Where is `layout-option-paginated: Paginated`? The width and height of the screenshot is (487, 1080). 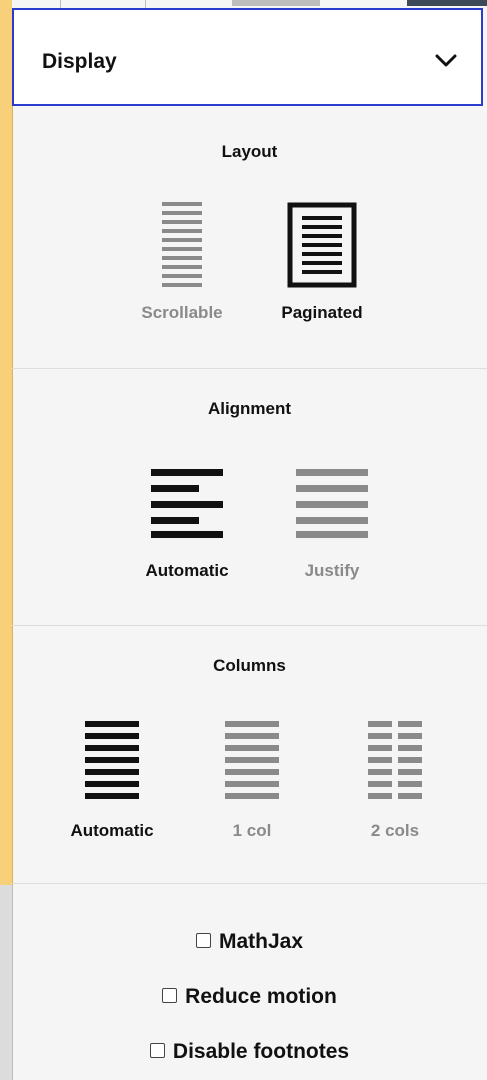 layout-option-paginated: Paginated is located at coordinates (322, 262).